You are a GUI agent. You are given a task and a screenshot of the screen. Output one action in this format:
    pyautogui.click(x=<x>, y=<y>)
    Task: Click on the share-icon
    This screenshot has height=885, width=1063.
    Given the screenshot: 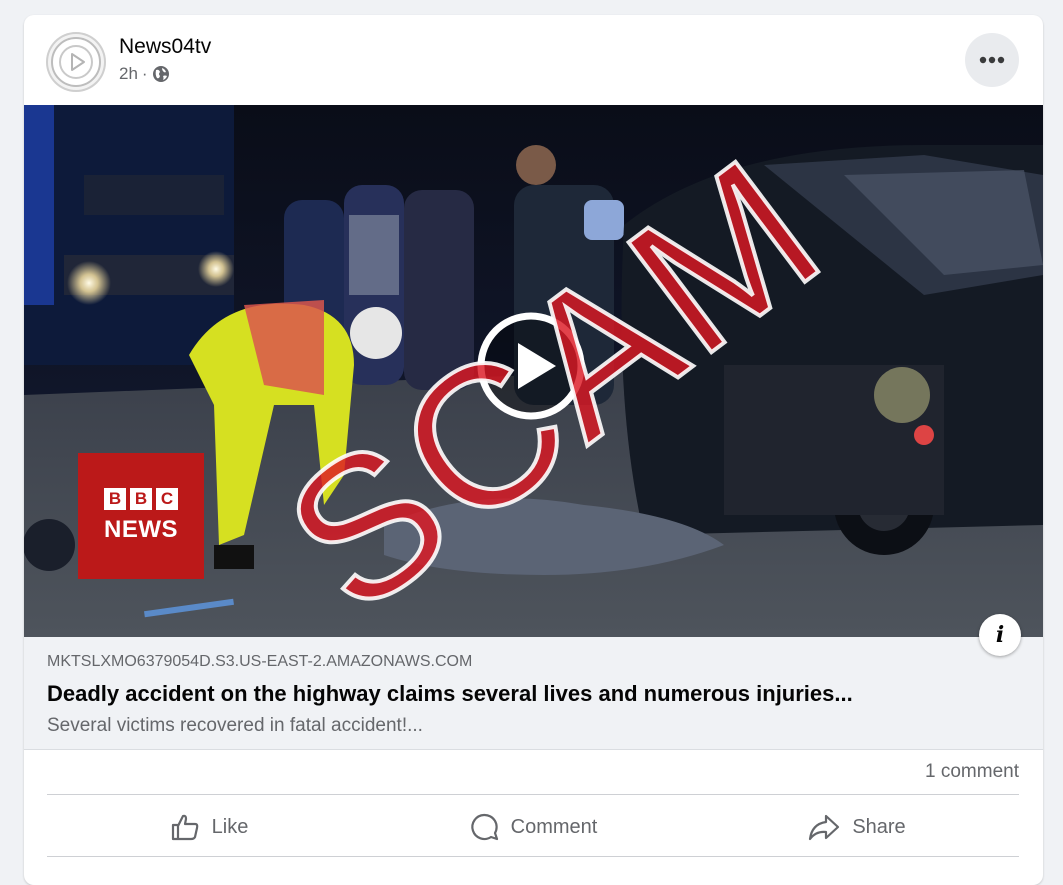 What is the action you would take?
    pyautogui.click(x=824, y=827)
    